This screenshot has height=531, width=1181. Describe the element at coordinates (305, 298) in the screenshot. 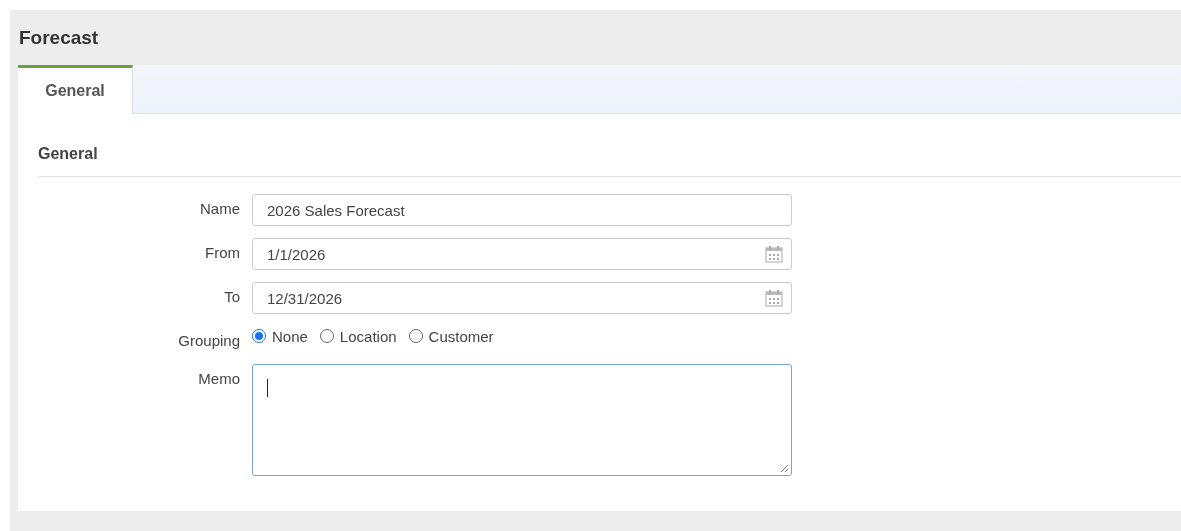

I see `date-value: 12/31/2026` at that location.